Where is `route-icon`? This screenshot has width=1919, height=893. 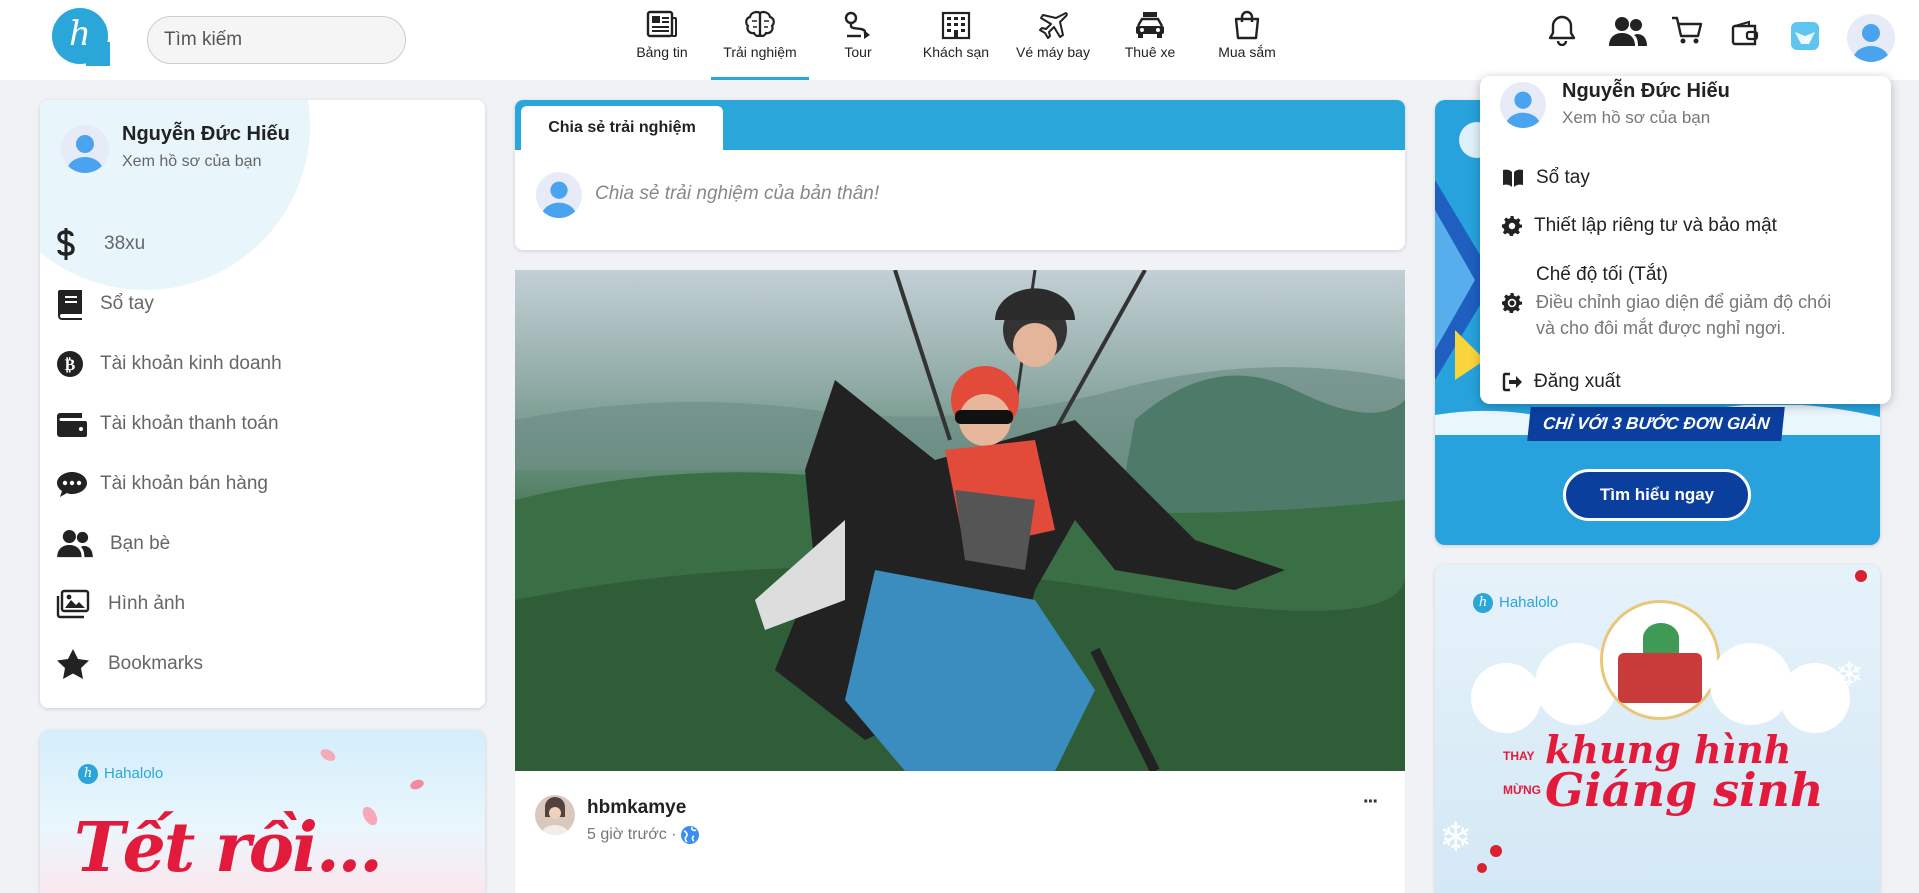
route-icon is located at coordinates (857, 25).